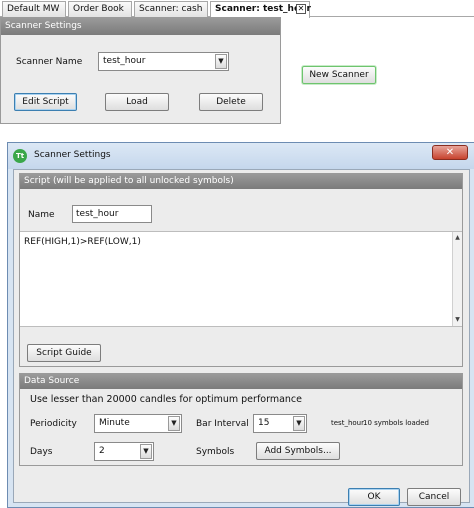 The image size is (474, 508). Describe the element at coordinates (374, 497) in the screenshot. I see `ok-button: OK` at that location.